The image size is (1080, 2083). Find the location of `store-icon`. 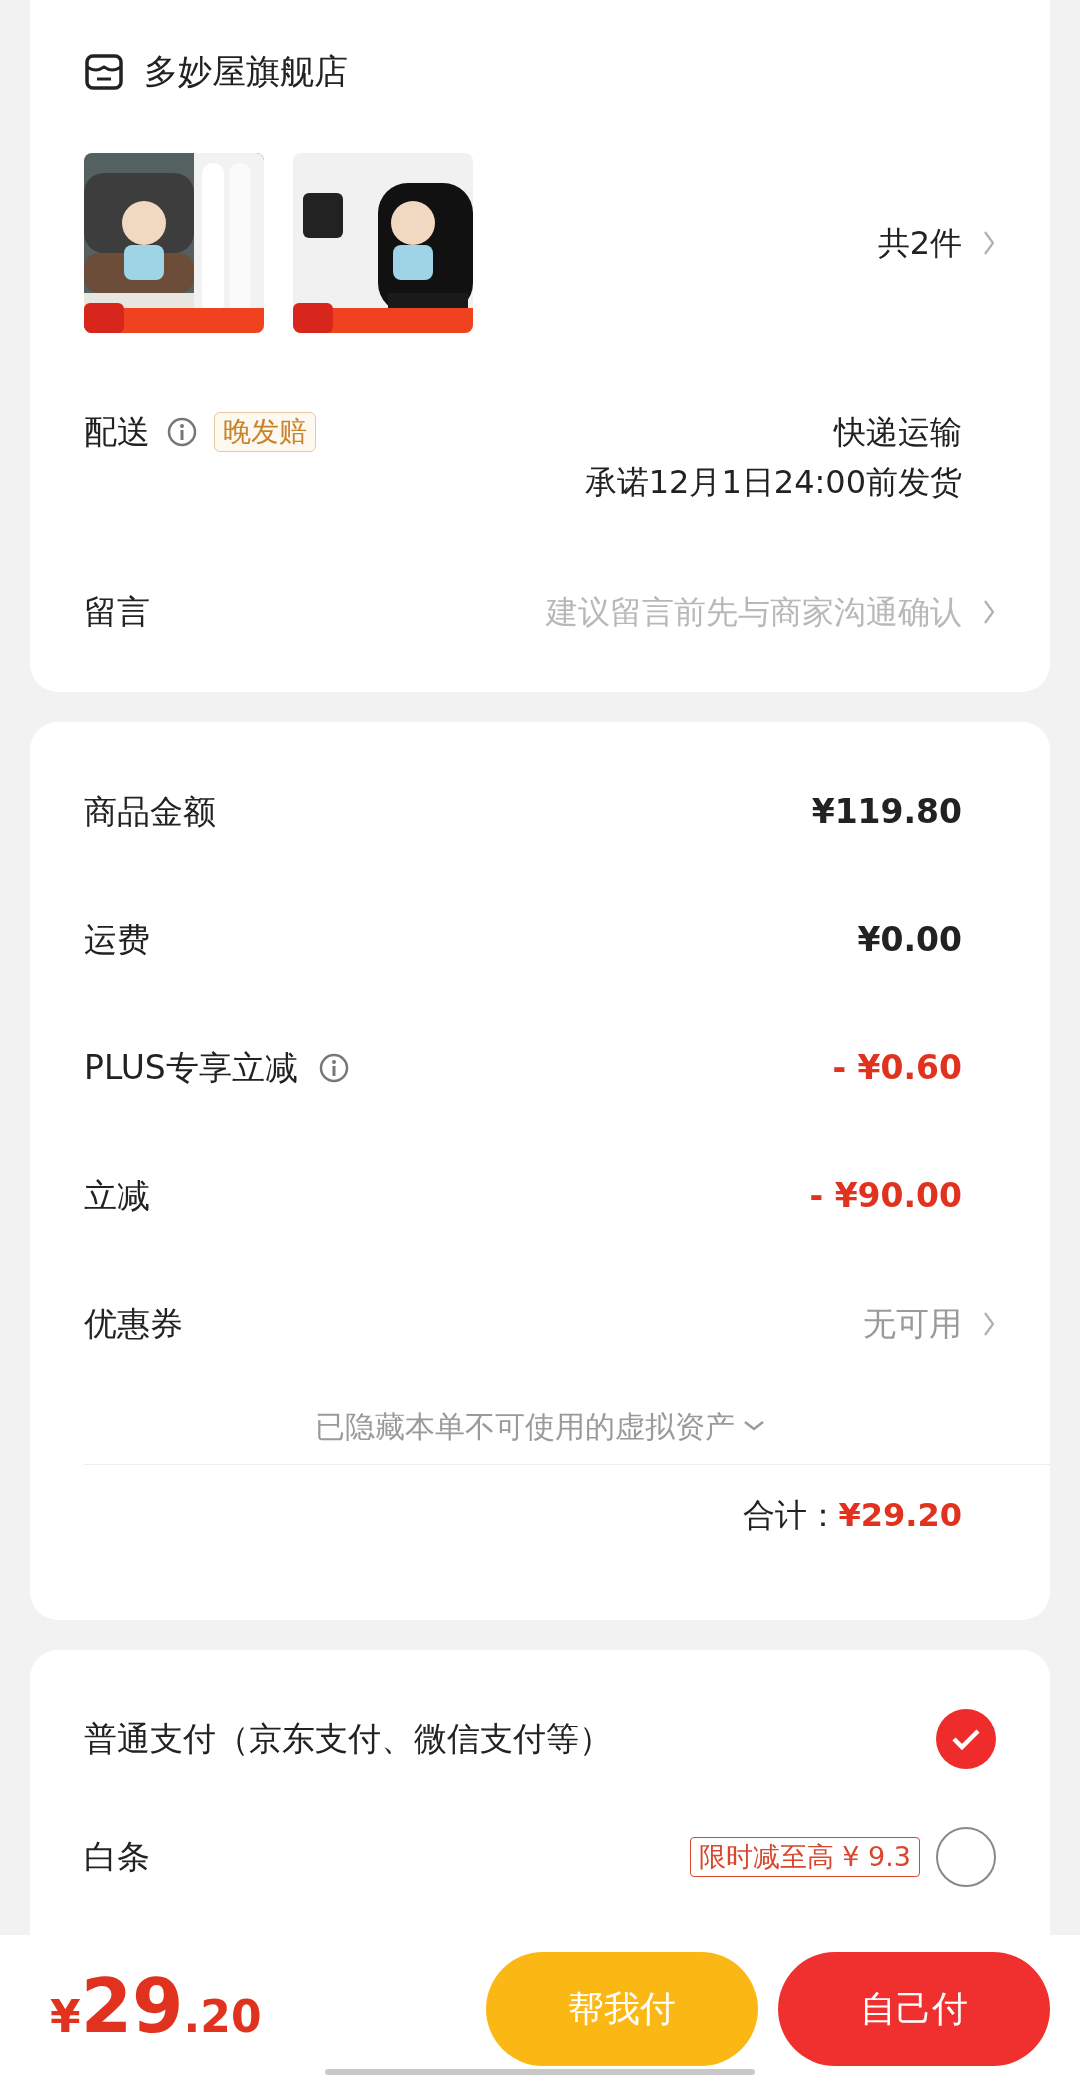

store-icon is located at coordinates (104, 71).